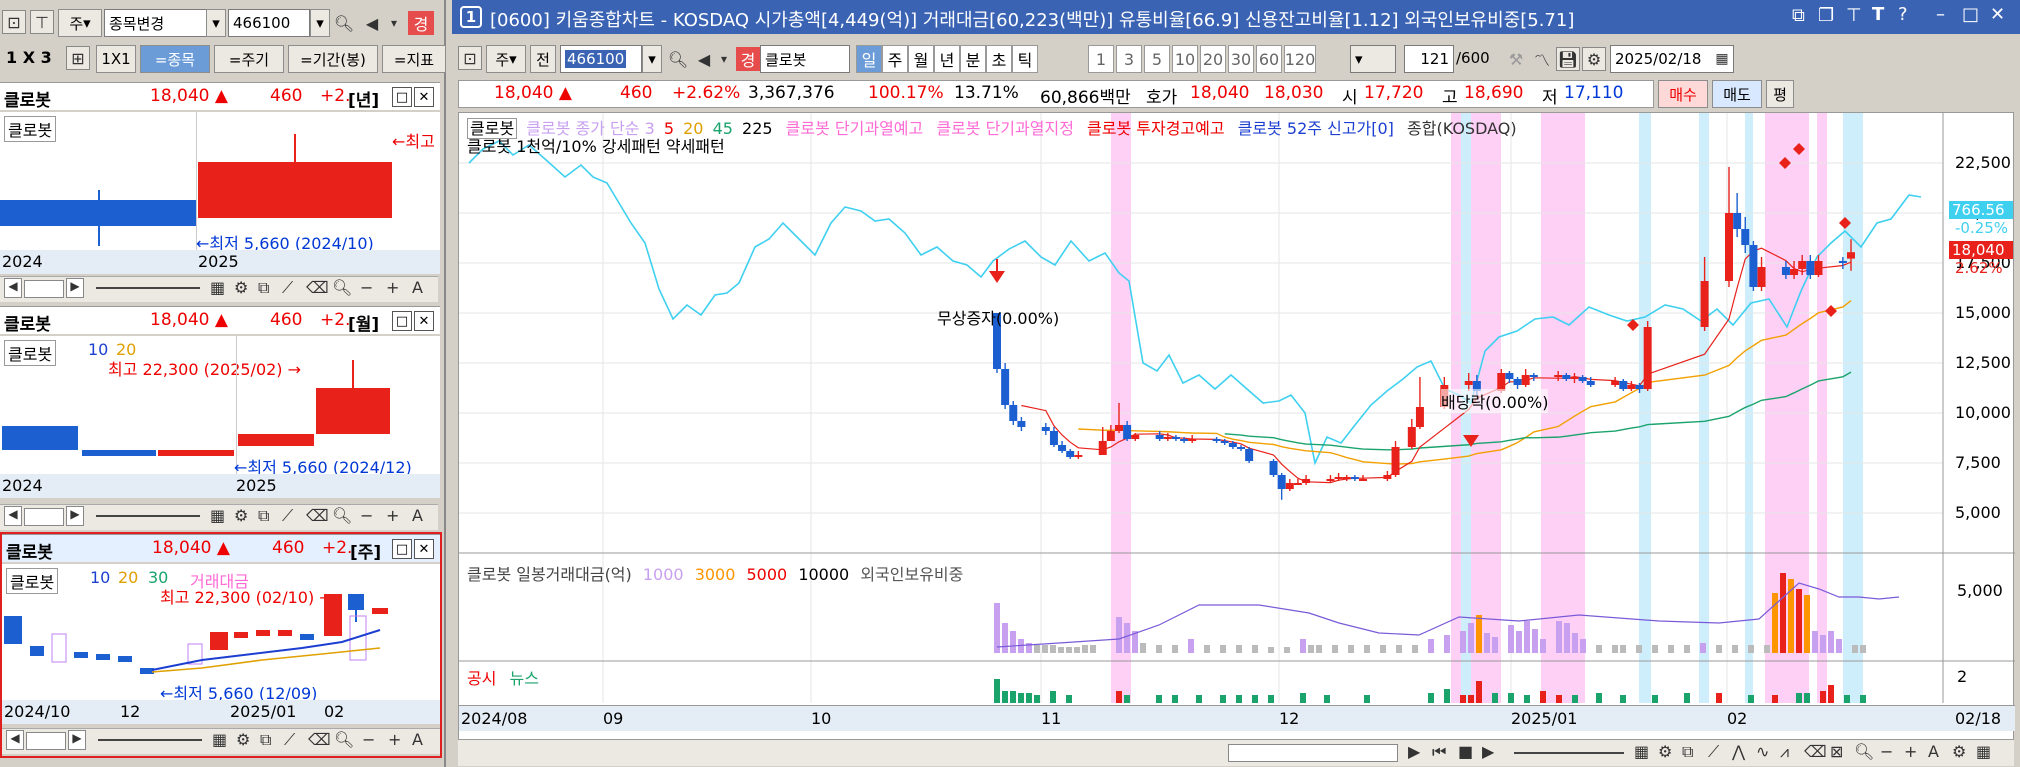  I want to click on view-1x1-button: 1X1, so click(116, 59).